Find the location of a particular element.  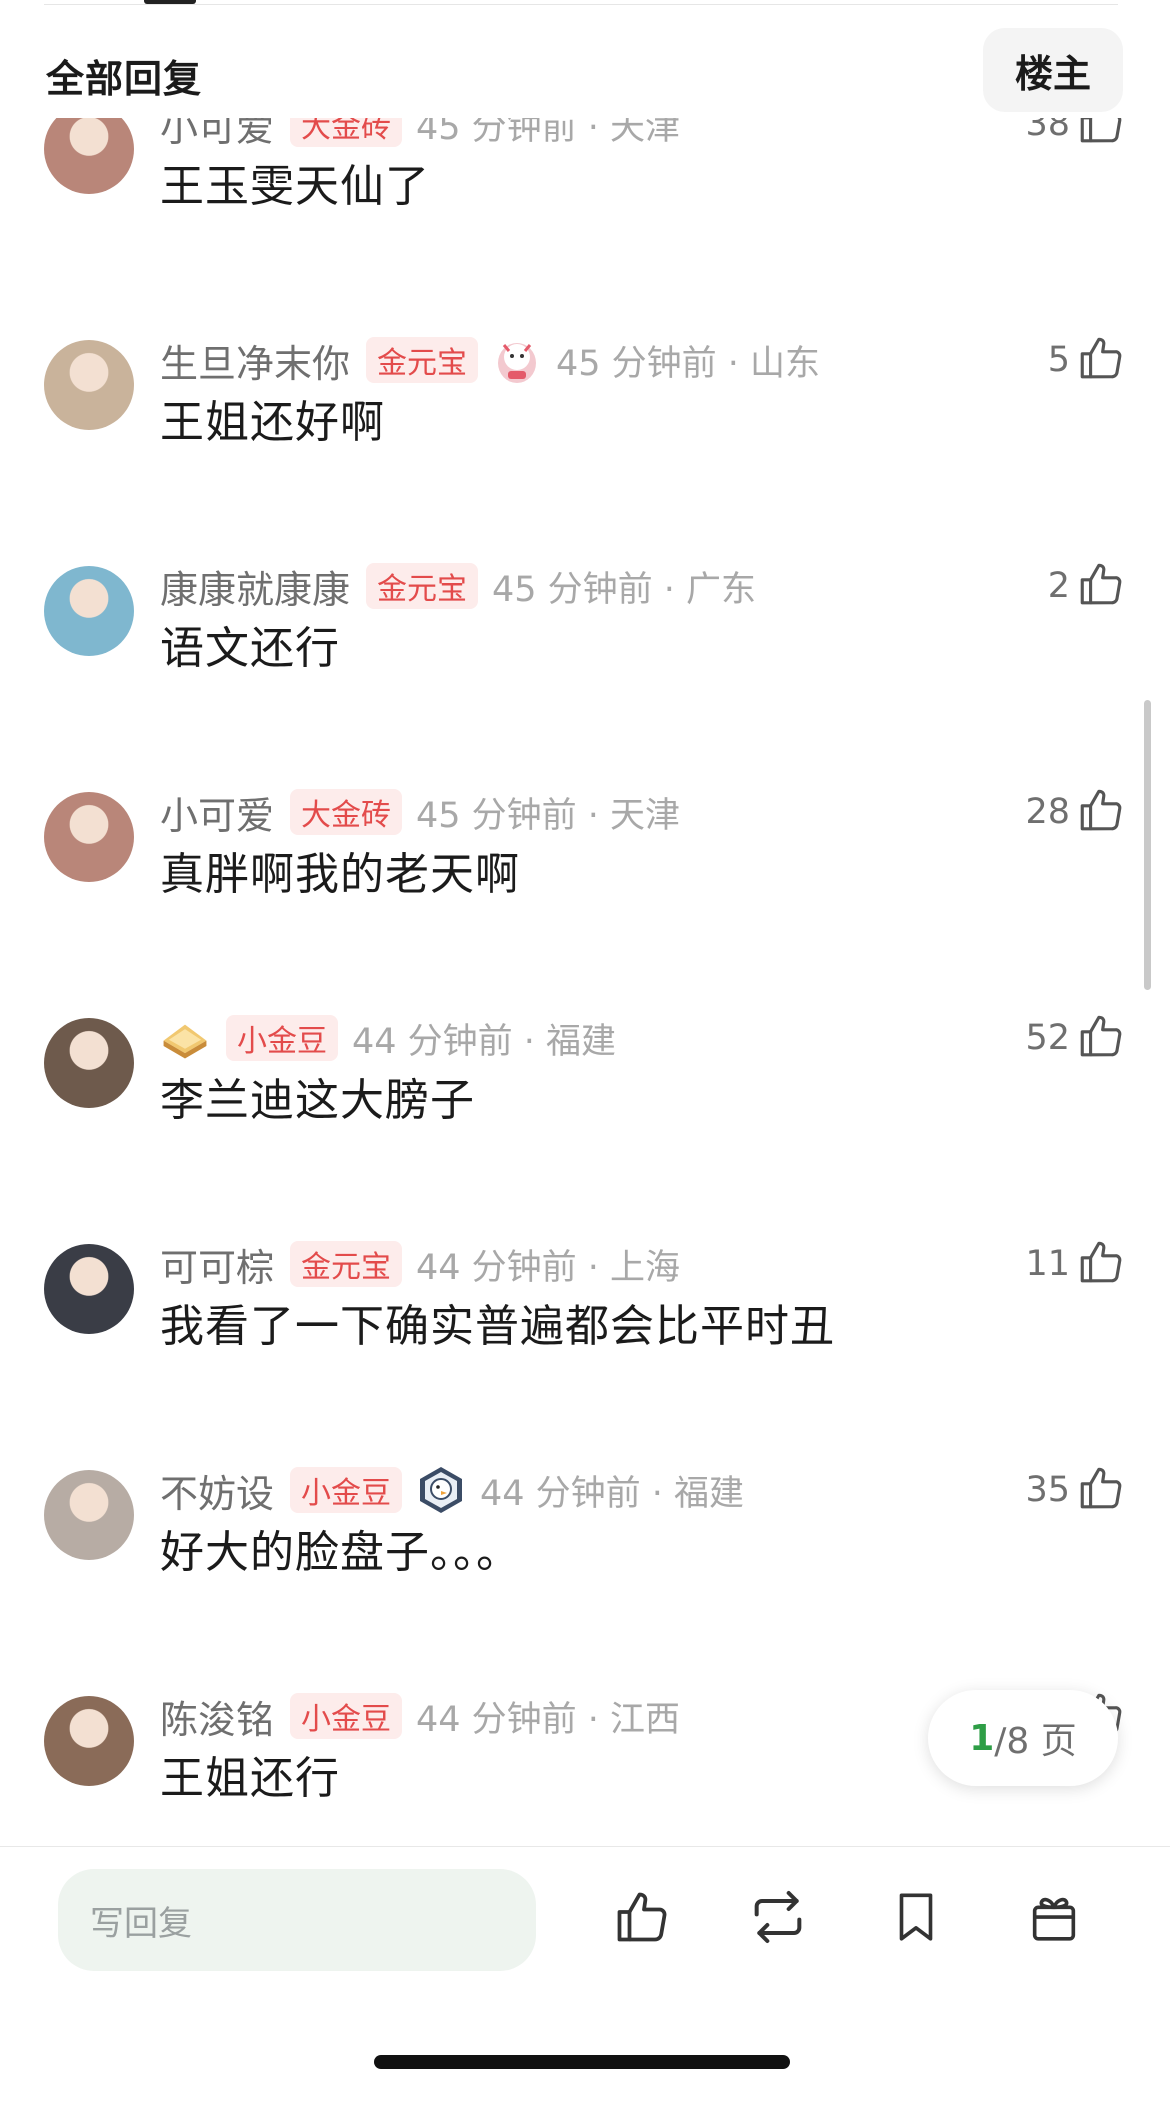

comment-like-button: 11 is located at coordinates (1075, 1264).